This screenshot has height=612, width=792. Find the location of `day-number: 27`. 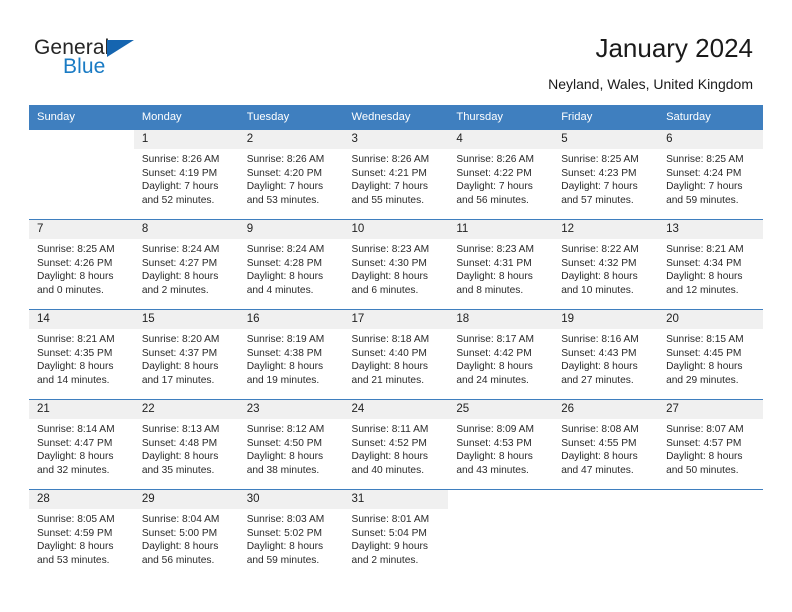

day-number: 27 is located at coordinates (710, 409).